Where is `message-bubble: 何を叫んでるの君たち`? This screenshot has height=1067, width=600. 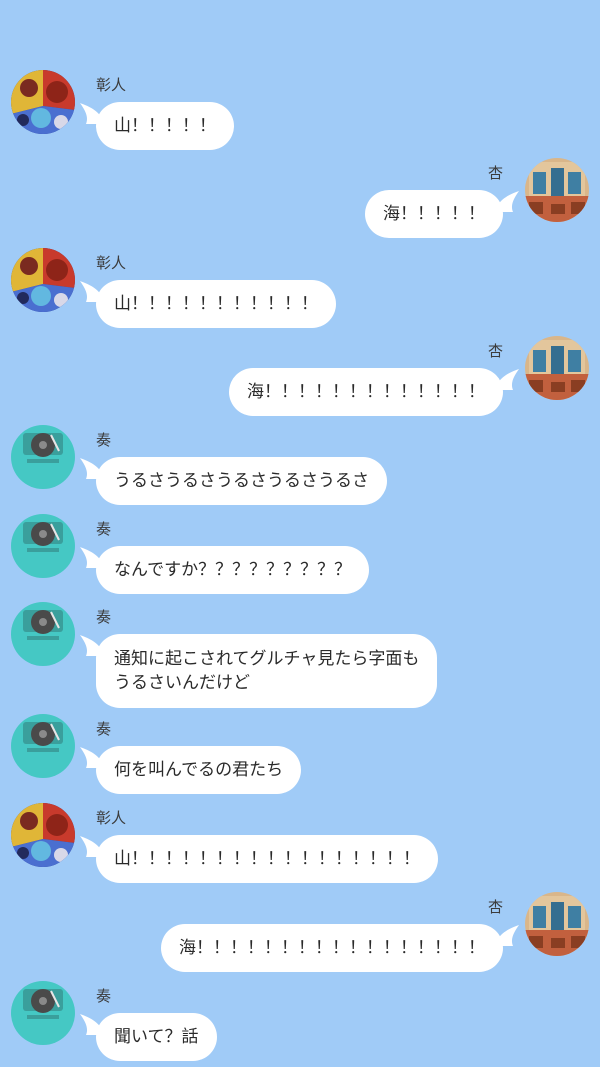
message-bubble: 何を叫んでるの君たち is located at coordinates (199, 770).